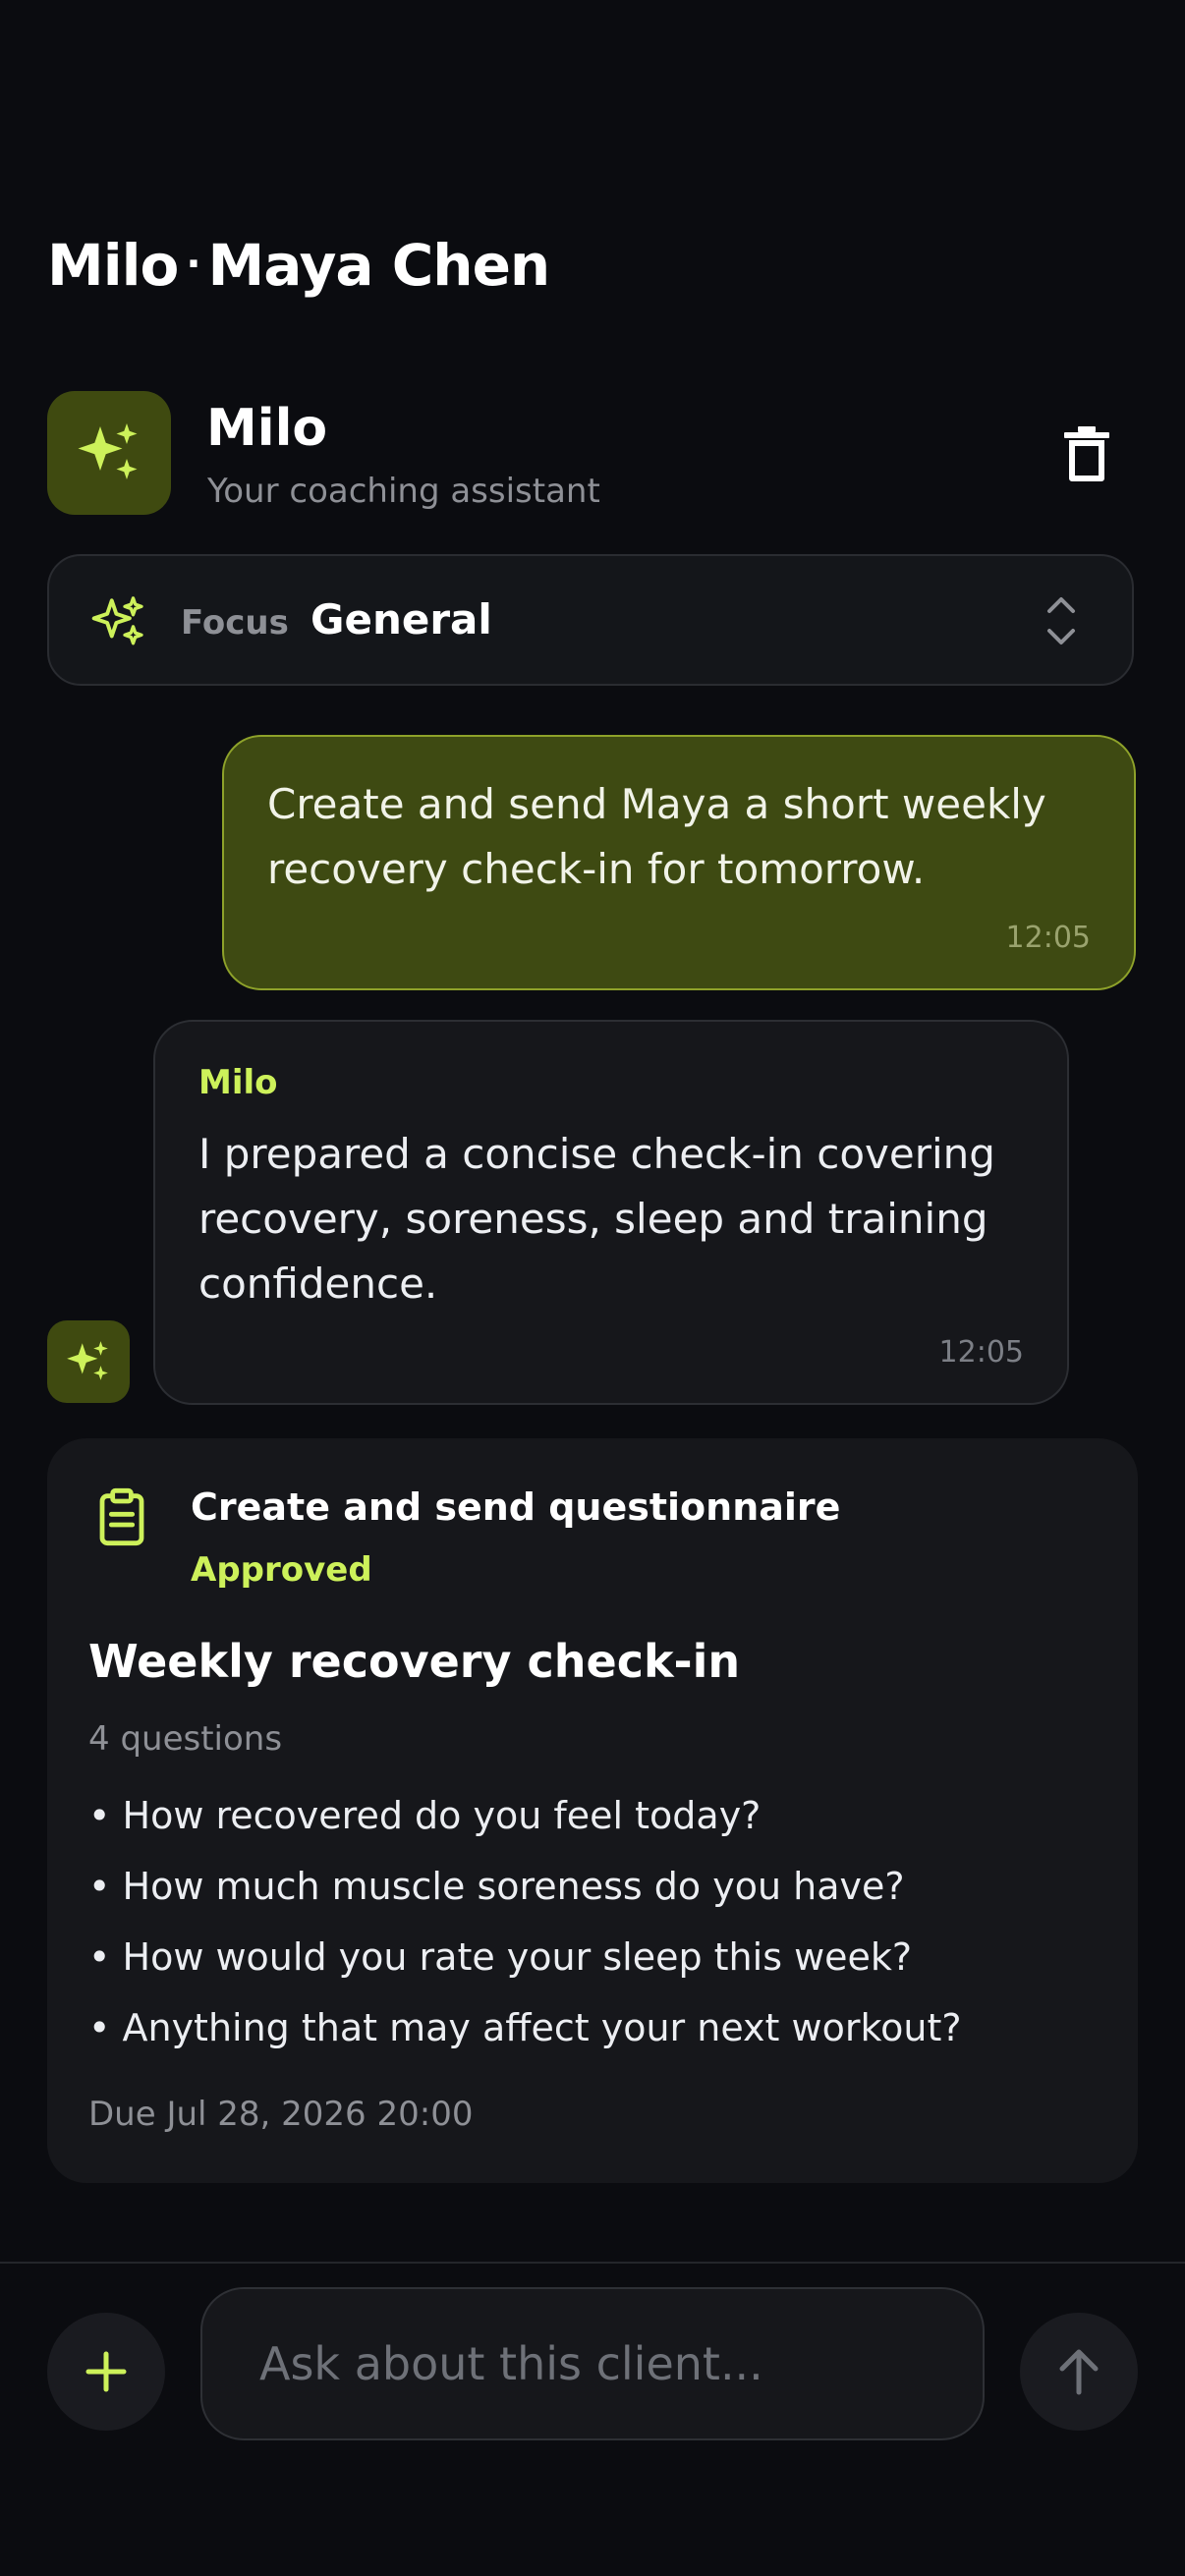 This screenshot has height=2576, width=1185. What do you see at coordinates (592, 2363) in the screenshot?
I see `message-input` at bounding box center [592, 2363].